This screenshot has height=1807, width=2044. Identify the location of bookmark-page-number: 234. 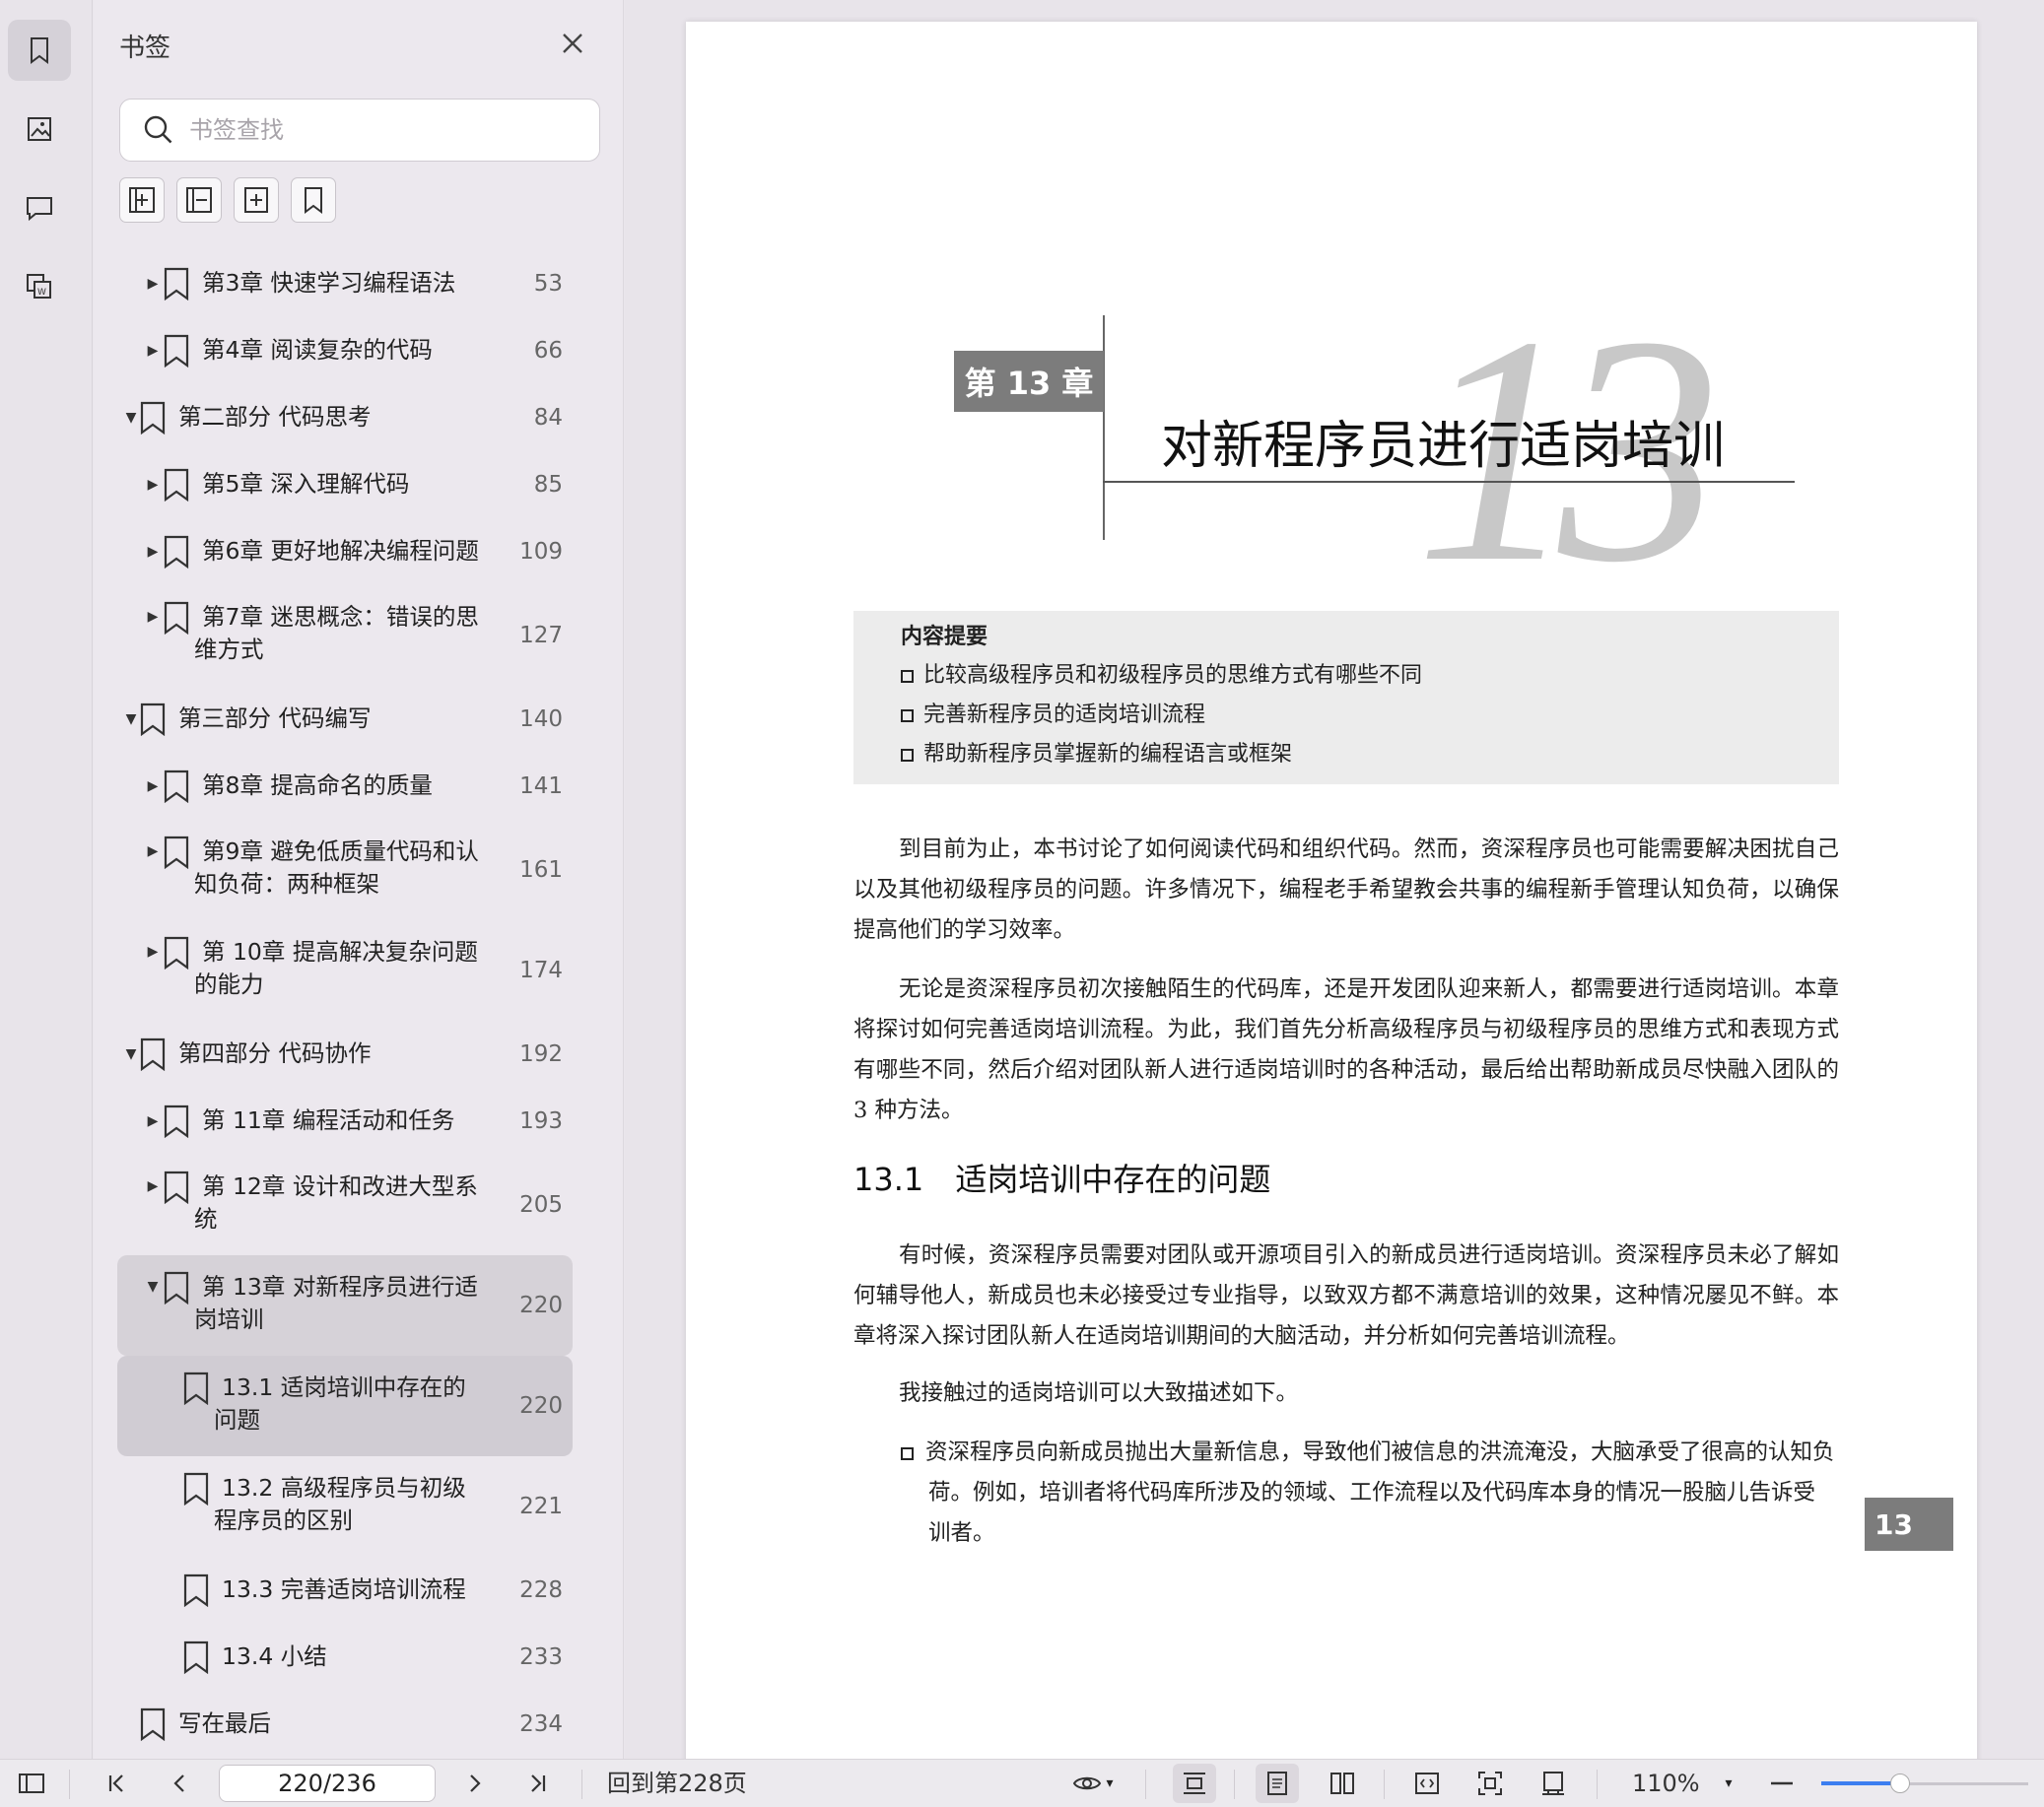
(541, 1724).